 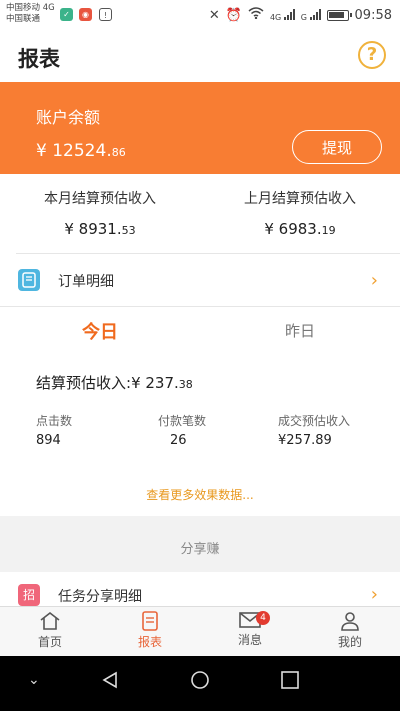 What do you see at coordinates (23, 19) in the screenshot?
I see `carrier-2: 中国联通` at bounding box center [23, 19].